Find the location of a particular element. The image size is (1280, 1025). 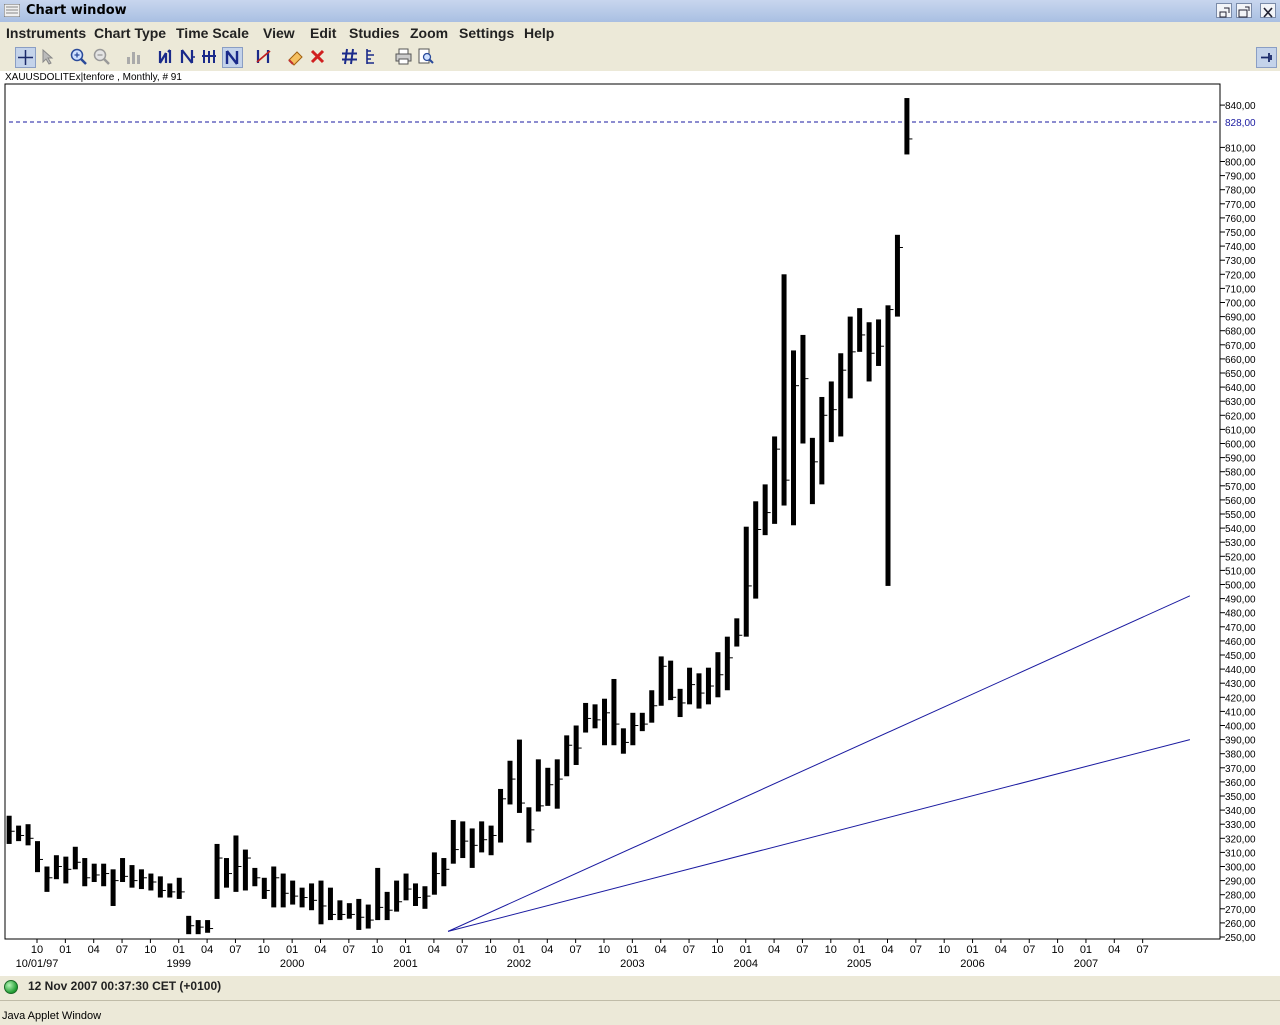

crosshair-button is located at coordinates (25, 57).